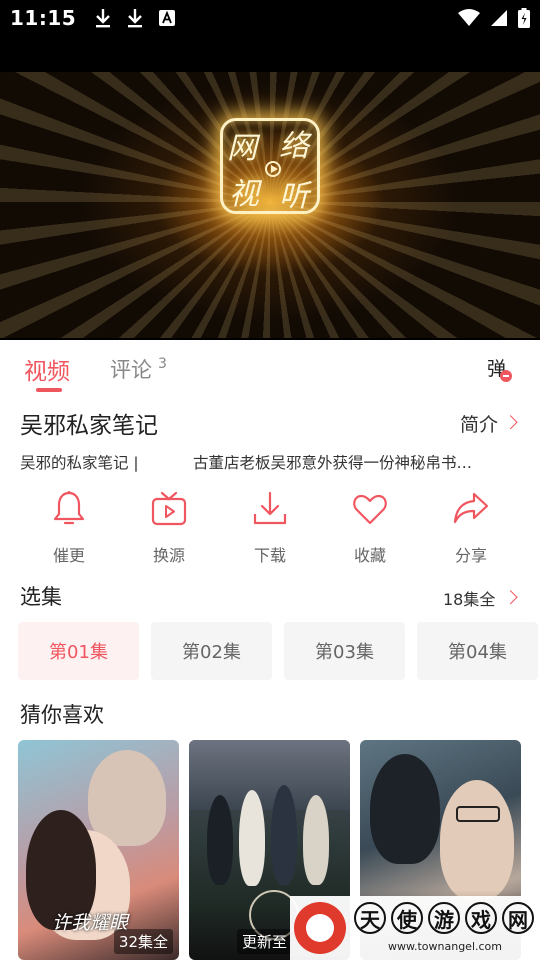 This screenshot has width=540, height=960. I want to click on share-button: 分享, so click(471, 528).